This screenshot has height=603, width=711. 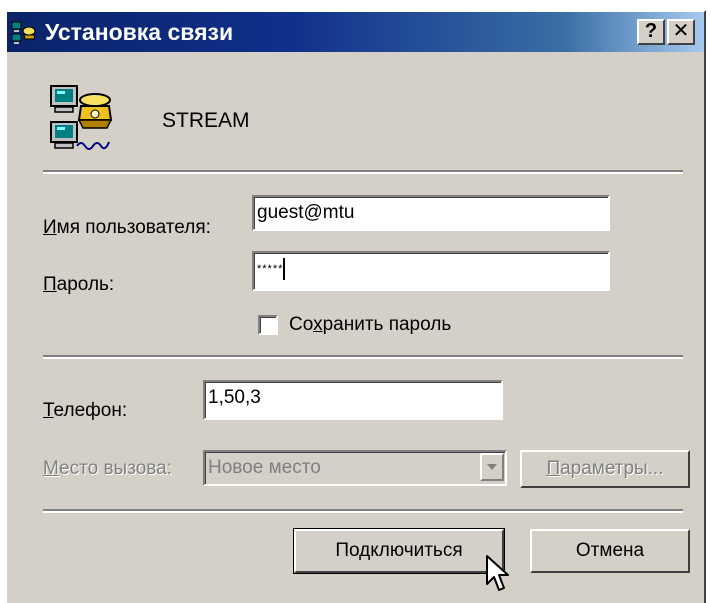 I want to click on chevron-down-icon, so click(x=492, y=467).